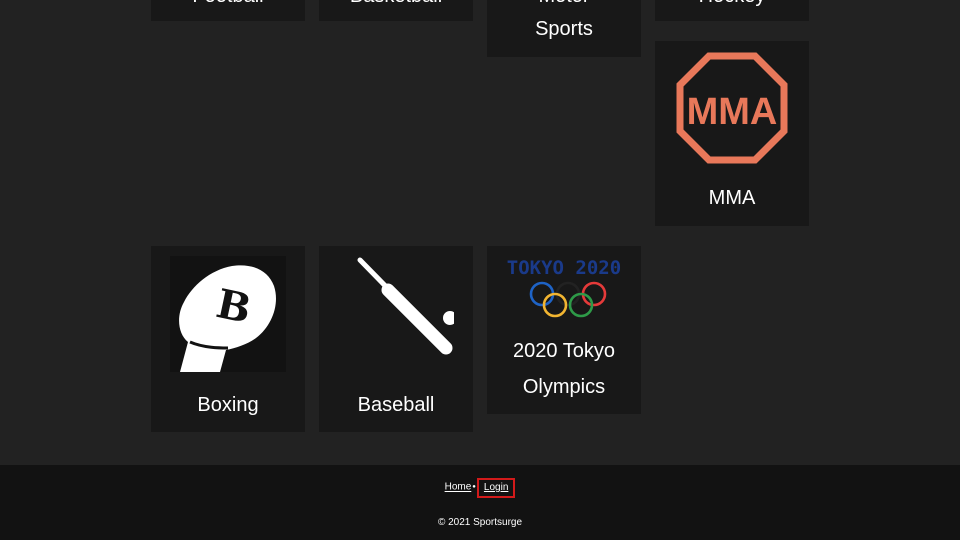 The height and width of the screenshot is (540, 960). What do you see at coordinates (732, 7) in the screenshot?
I see `card-label: Hockey` at bounding box center [732, 7].